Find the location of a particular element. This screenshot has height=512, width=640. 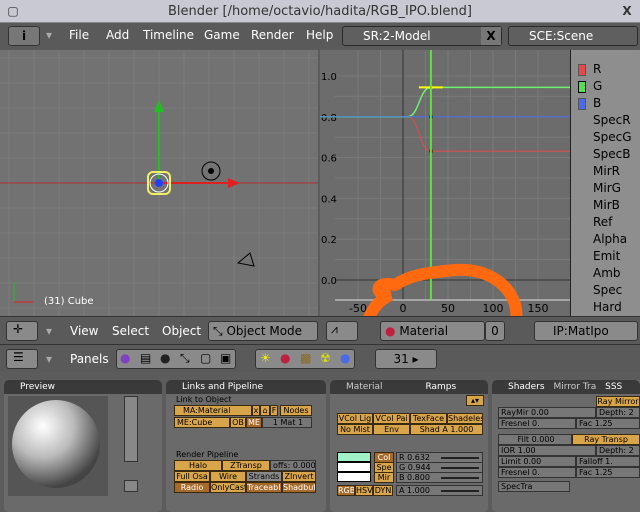

tab-material: Material is located at coordinates (356, 387).